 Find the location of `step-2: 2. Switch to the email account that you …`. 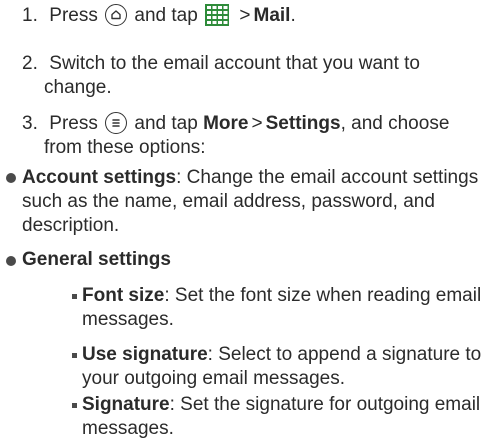

step-2: 2. Switch to the email account that you … is located at coordinates (221, 64).